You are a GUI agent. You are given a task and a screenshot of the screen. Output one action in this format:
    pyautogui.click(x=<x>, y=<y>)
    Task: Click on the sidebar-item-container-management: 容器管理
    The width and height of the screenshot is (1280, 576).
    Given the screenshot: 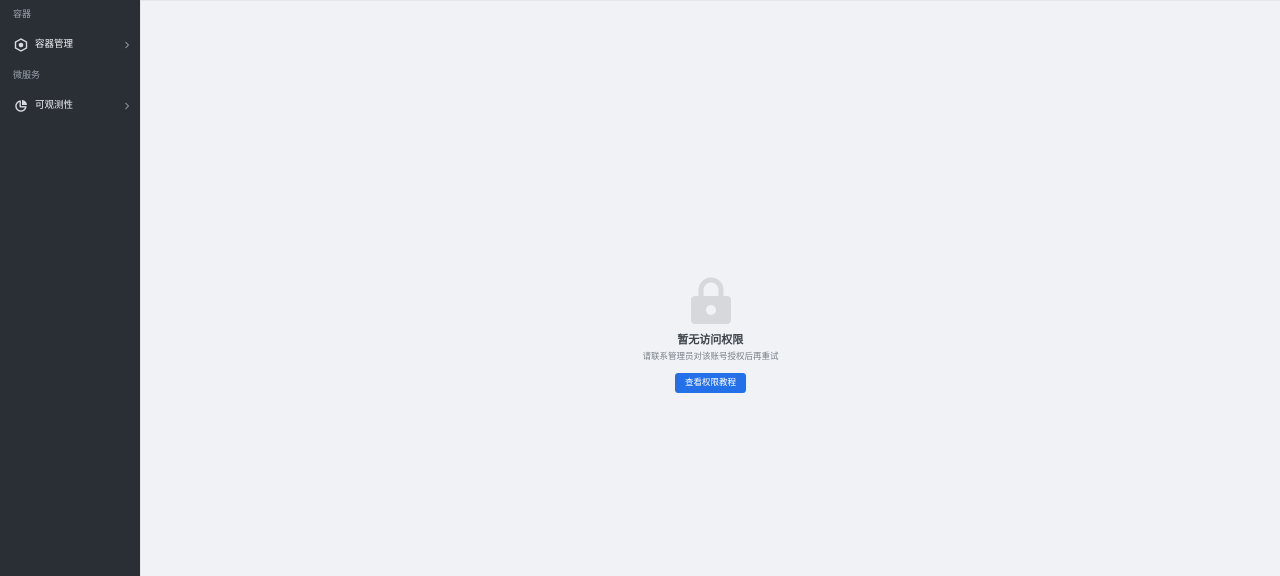 What is the action you would take?
    pyautogui.click(x=70, y=45)
    